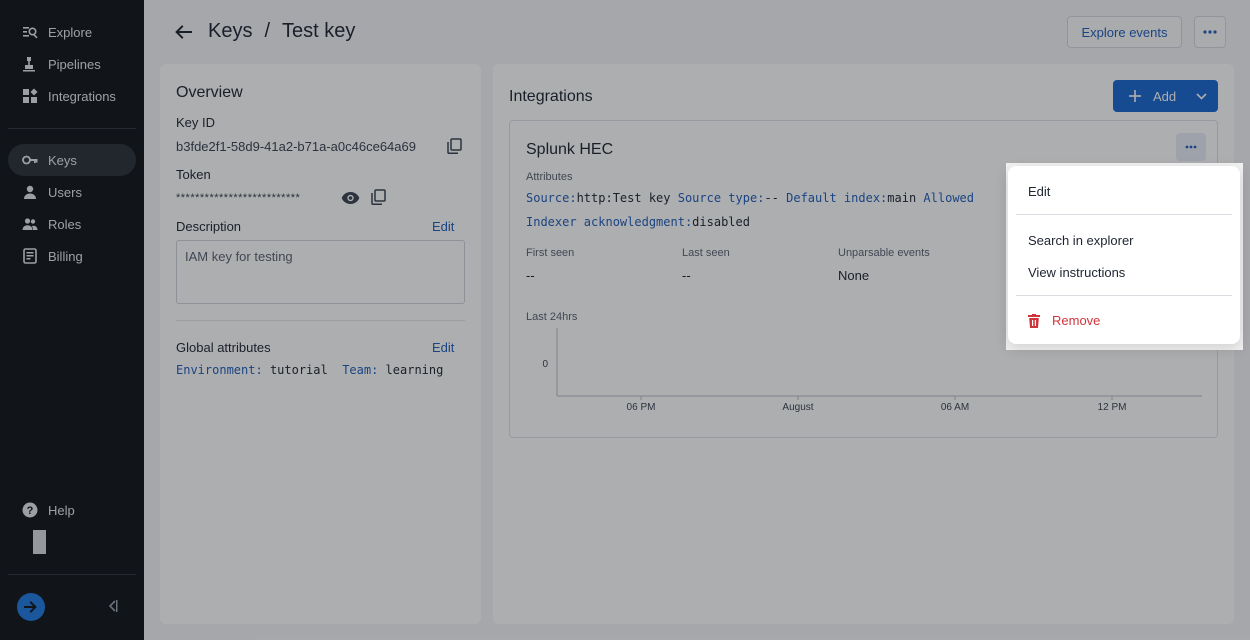  I want to click on remove-label: Remove, so click(1076, 320).